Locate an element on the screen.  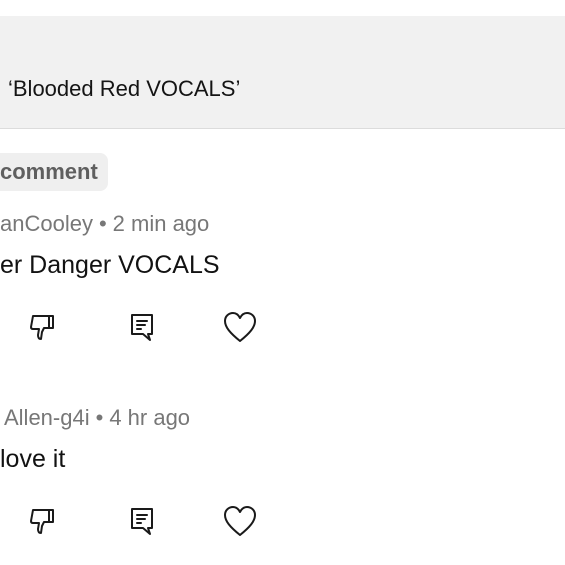
comment-text: love it is located at coordinates (33, 459).